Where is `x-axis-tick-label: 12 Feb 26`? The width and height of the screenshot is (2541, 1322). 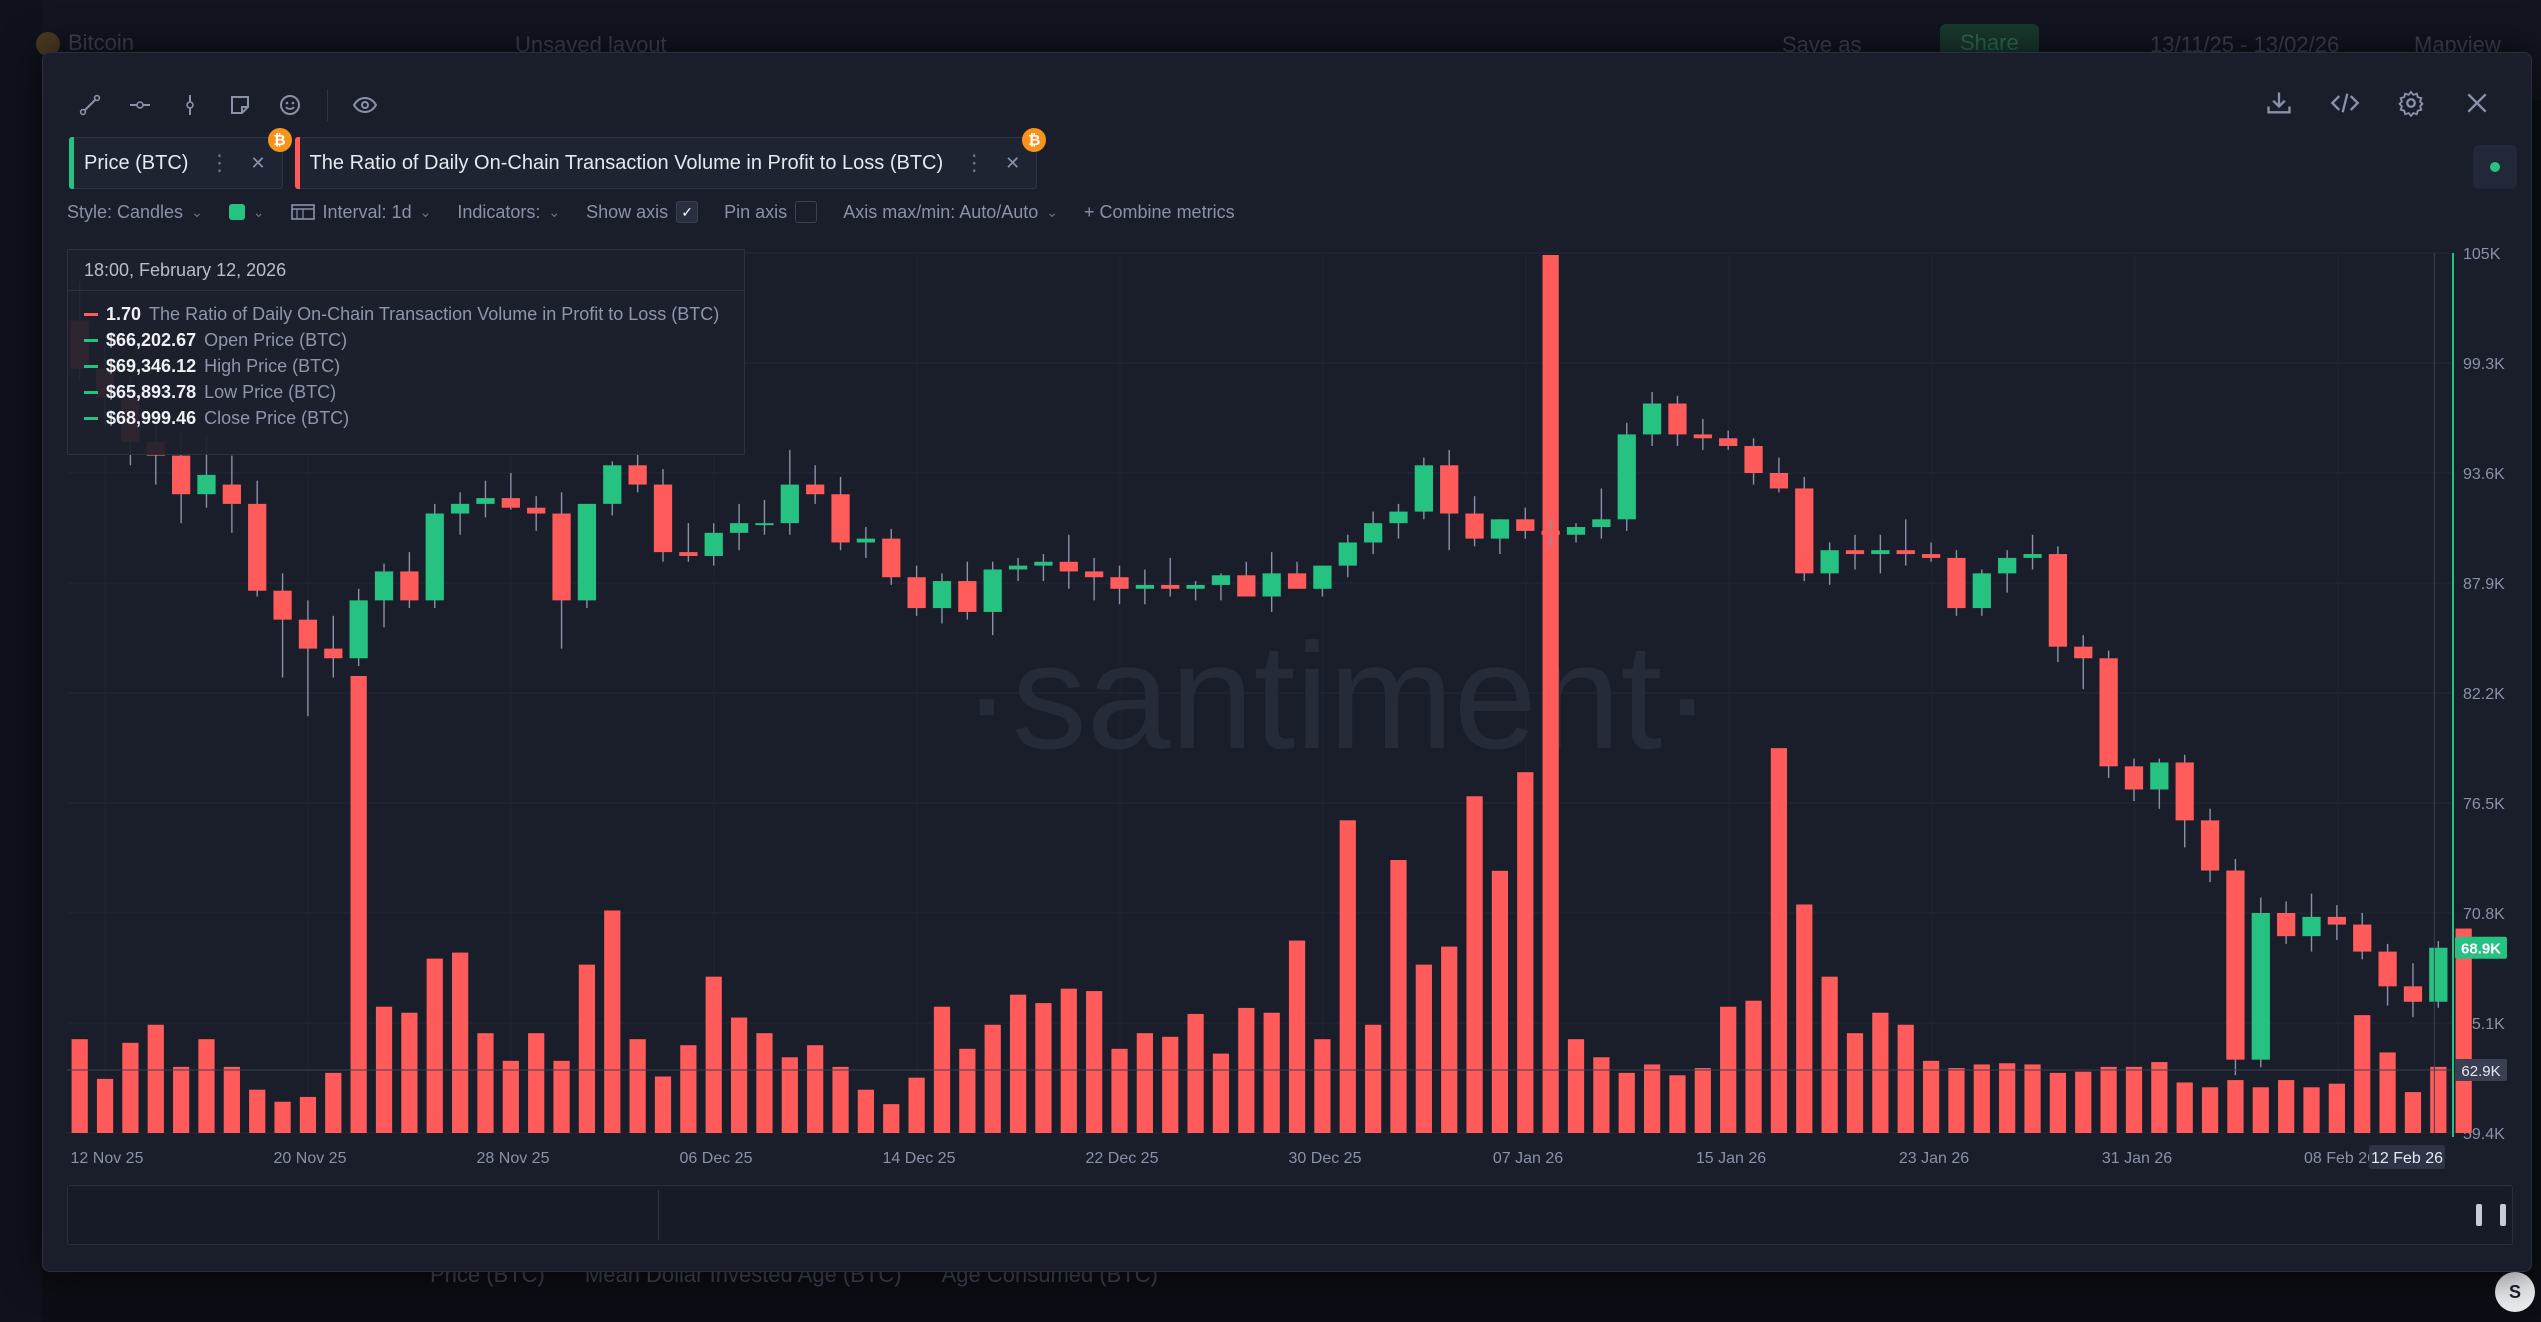
x-axis-tick-label: 12 Feb 26 is located at coordinates (2407, 1158).